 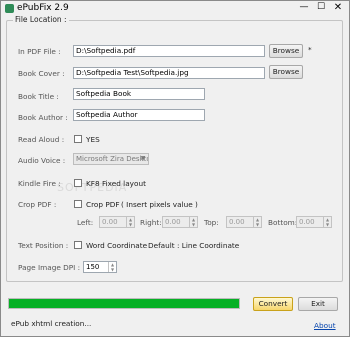 What do you see at coordinates (37, 204) in the screenshot?
I see `crop-pdf-label: Crop PDF :` at bounding box center [37, 204].